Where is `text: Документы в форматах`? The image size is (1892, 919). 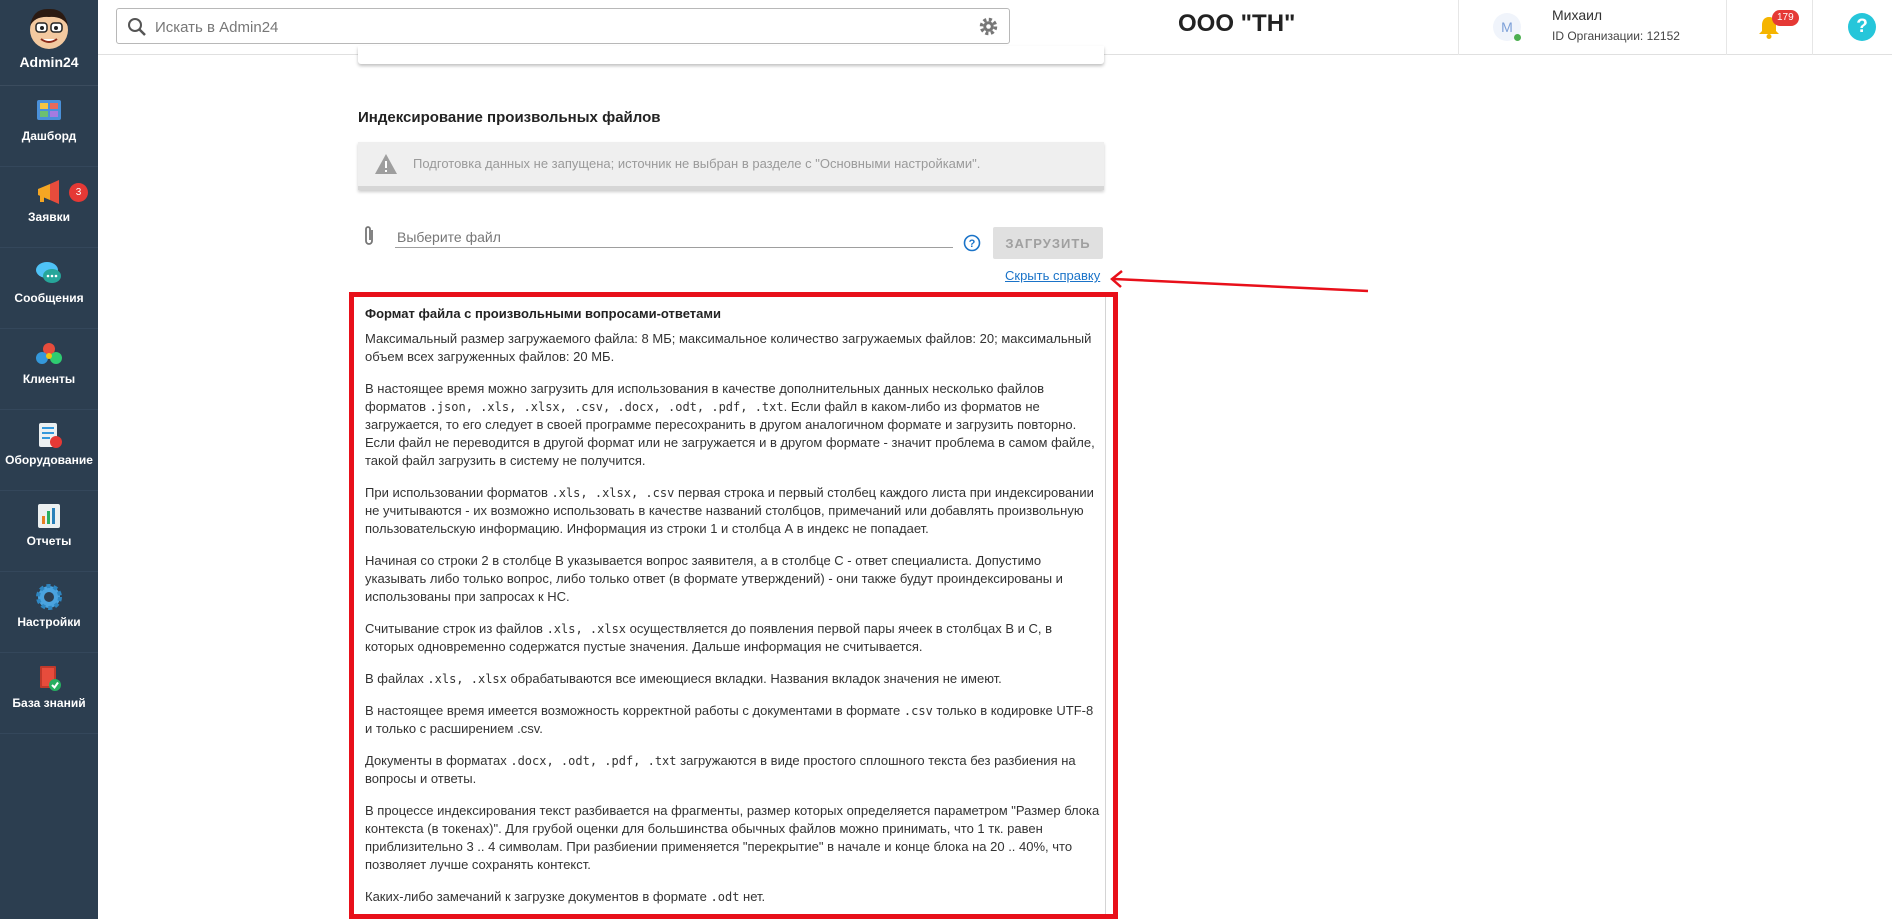
text: Документы в форматах is located at coordinates (438, 760).